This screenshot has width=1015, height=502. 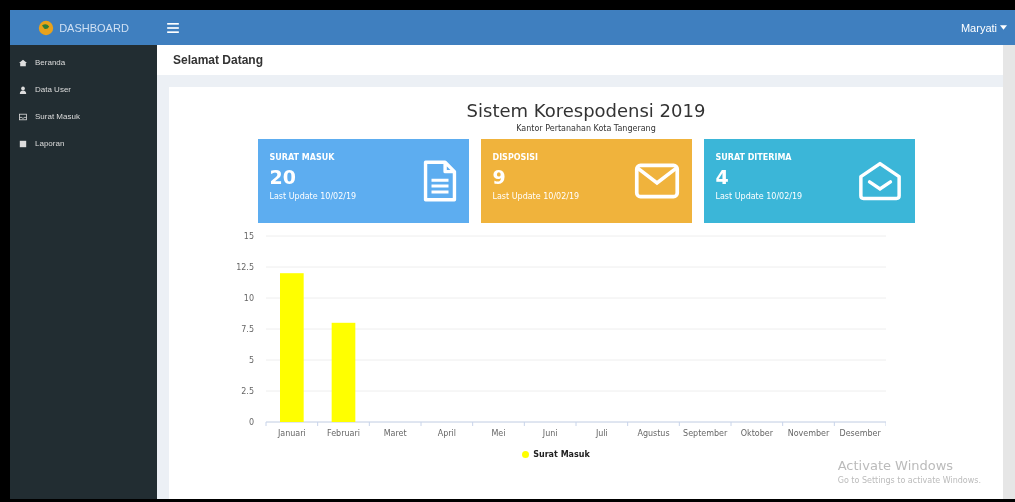 What do you see at coordinates (247, 329) in the screenshot?
I see `axis-tick-label: 7.5` at bounding box center [247, 329].